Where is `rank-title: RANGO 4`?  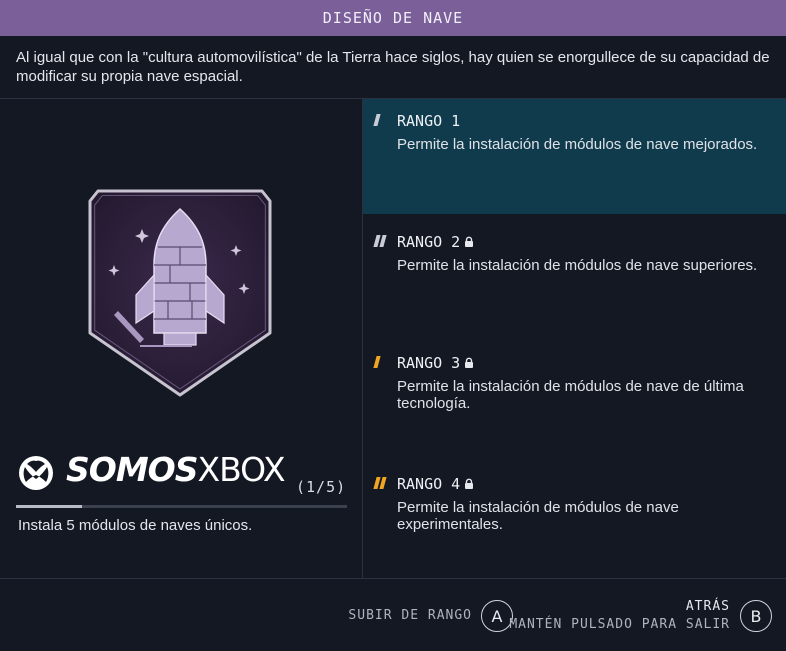 rank-title: RANGO 4 is located at coordinates (436, 484).